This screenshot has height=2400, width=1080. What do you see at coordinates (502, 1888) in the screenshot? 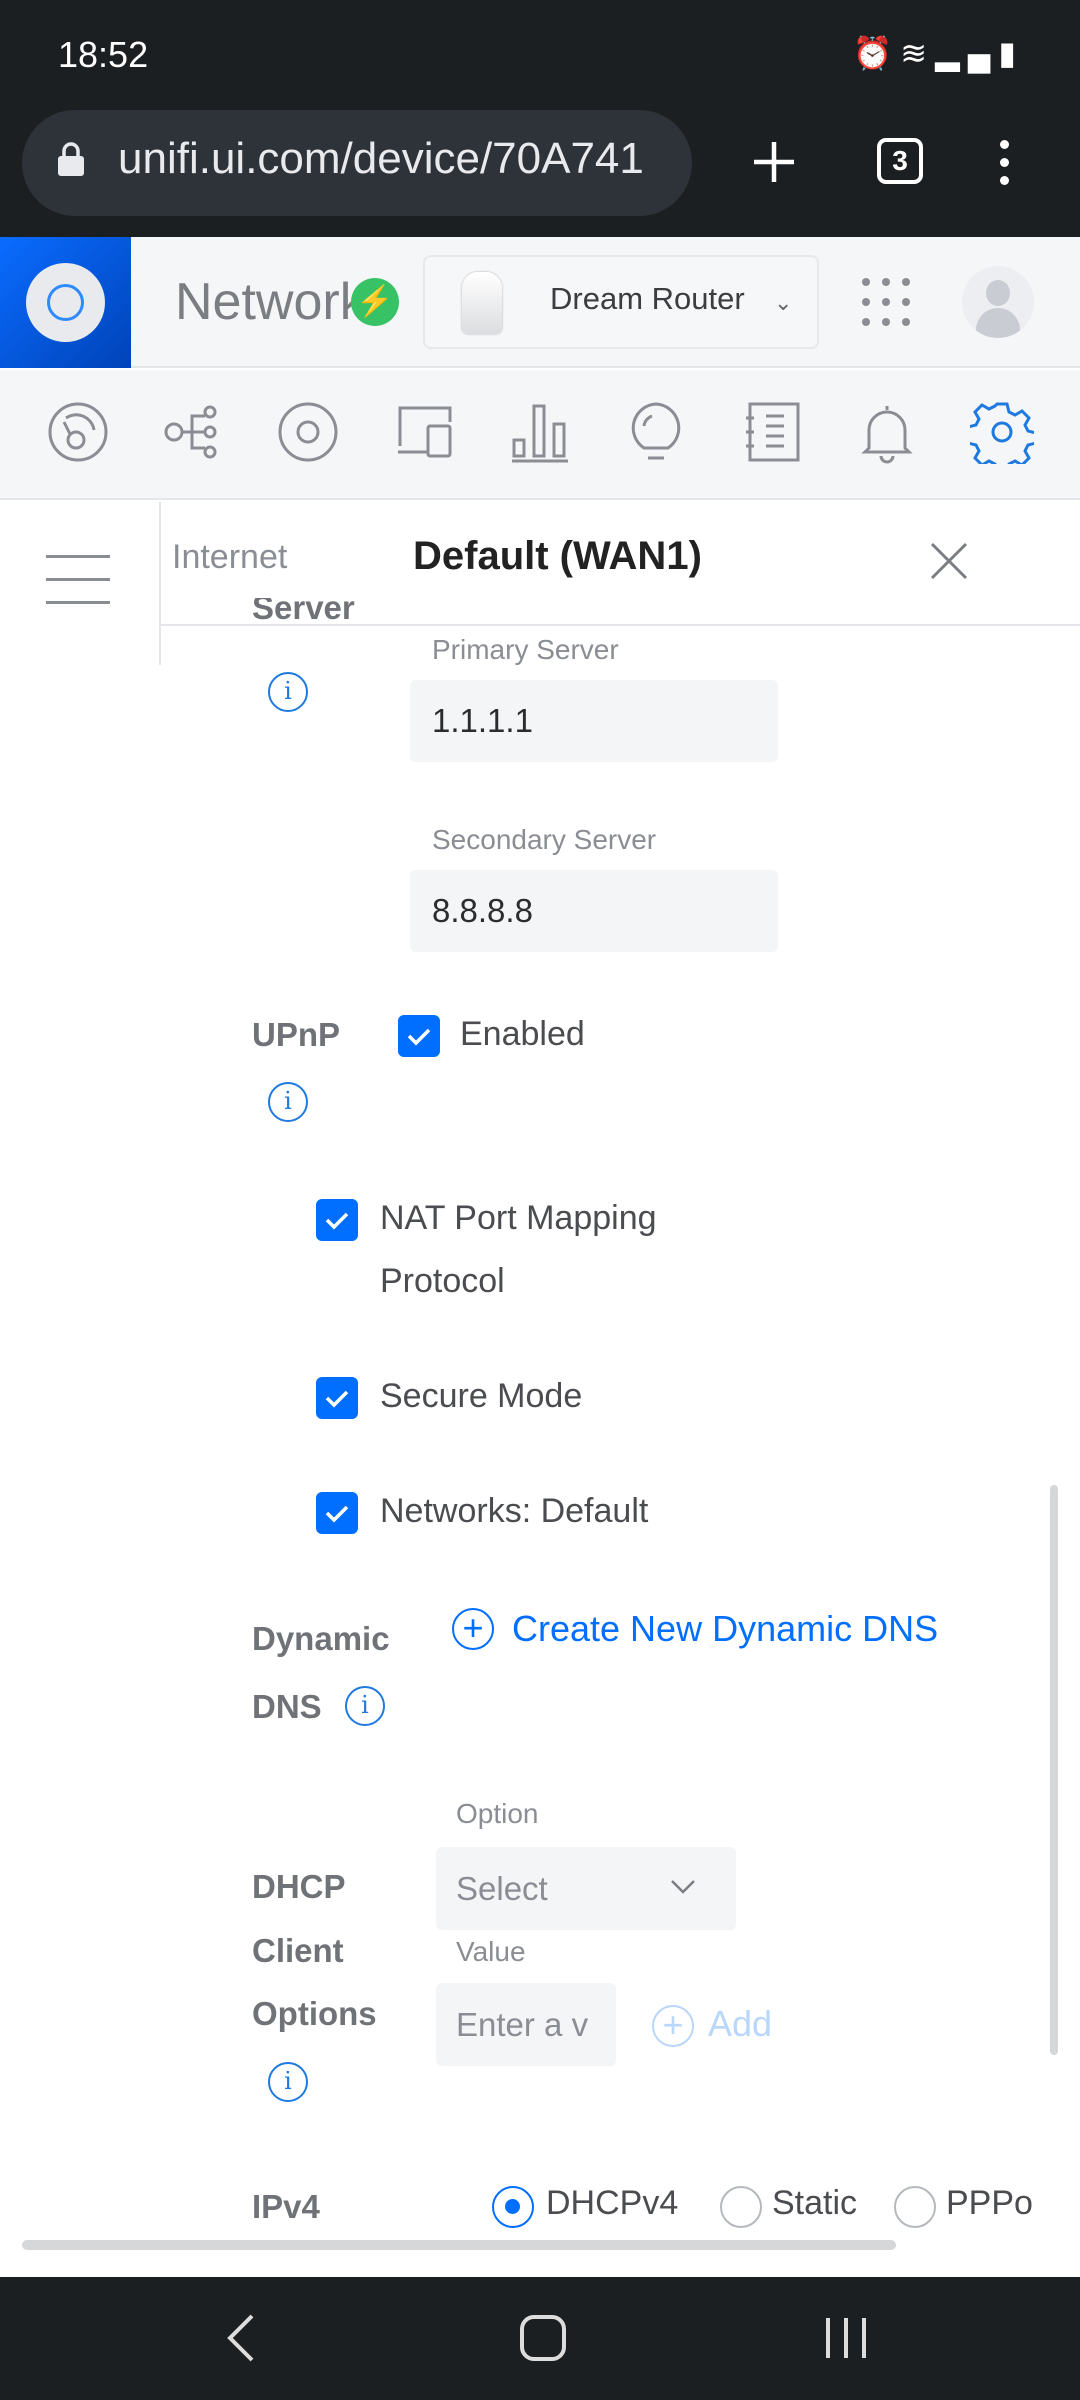
I see `option-select-value: Select` at bounding box center [502, 1888].